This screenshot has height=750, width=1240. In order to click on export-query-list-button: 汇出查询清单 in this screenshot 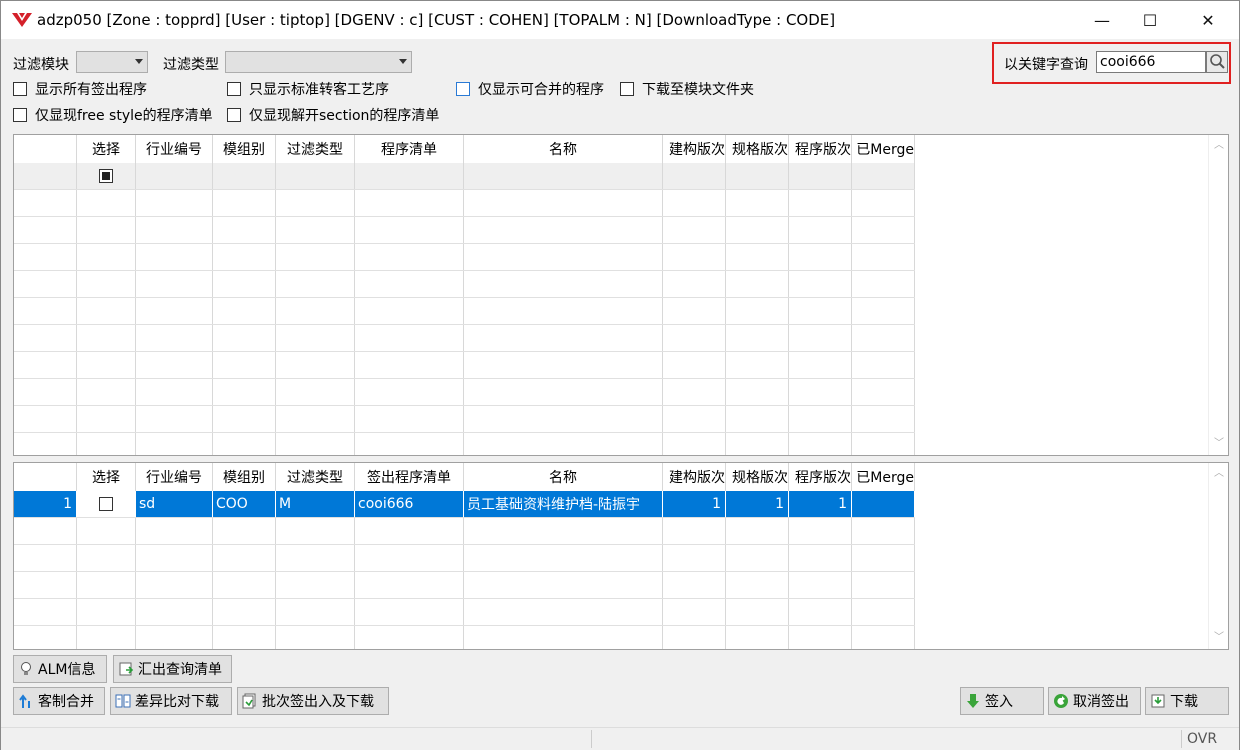, I will do `click(172, 669)`.